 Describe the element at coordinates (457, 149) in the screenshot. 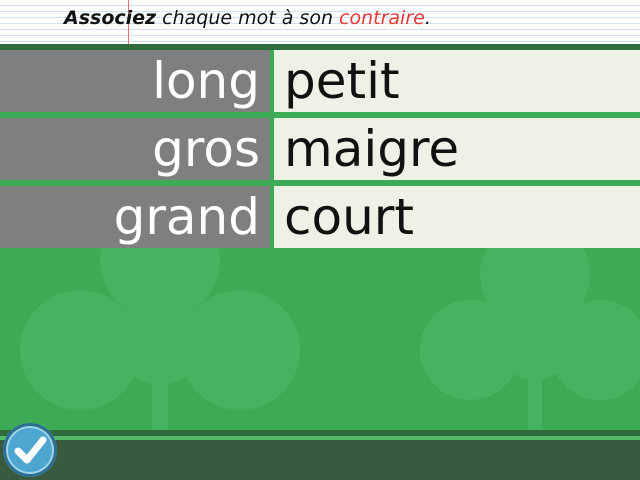

I see `word-right-draggable: maigre` at that location.